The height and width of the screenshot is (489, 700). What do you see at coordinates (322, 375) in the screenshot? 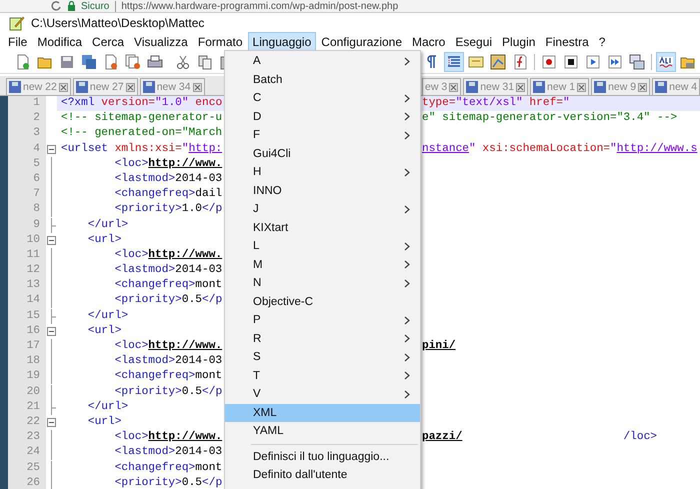
I see `menu-item: T` at bounding box center [322, 375].